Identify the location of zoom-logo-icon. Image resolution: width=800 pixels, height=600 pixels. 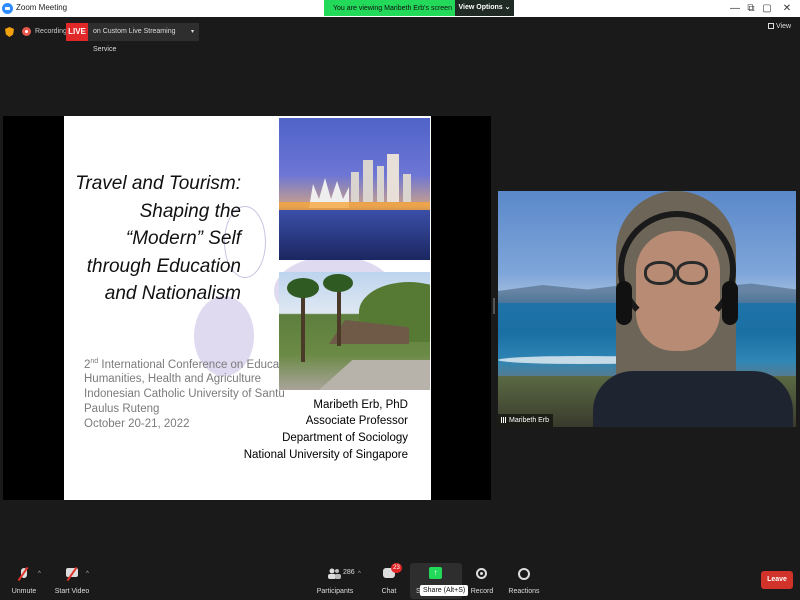
(7, 8).